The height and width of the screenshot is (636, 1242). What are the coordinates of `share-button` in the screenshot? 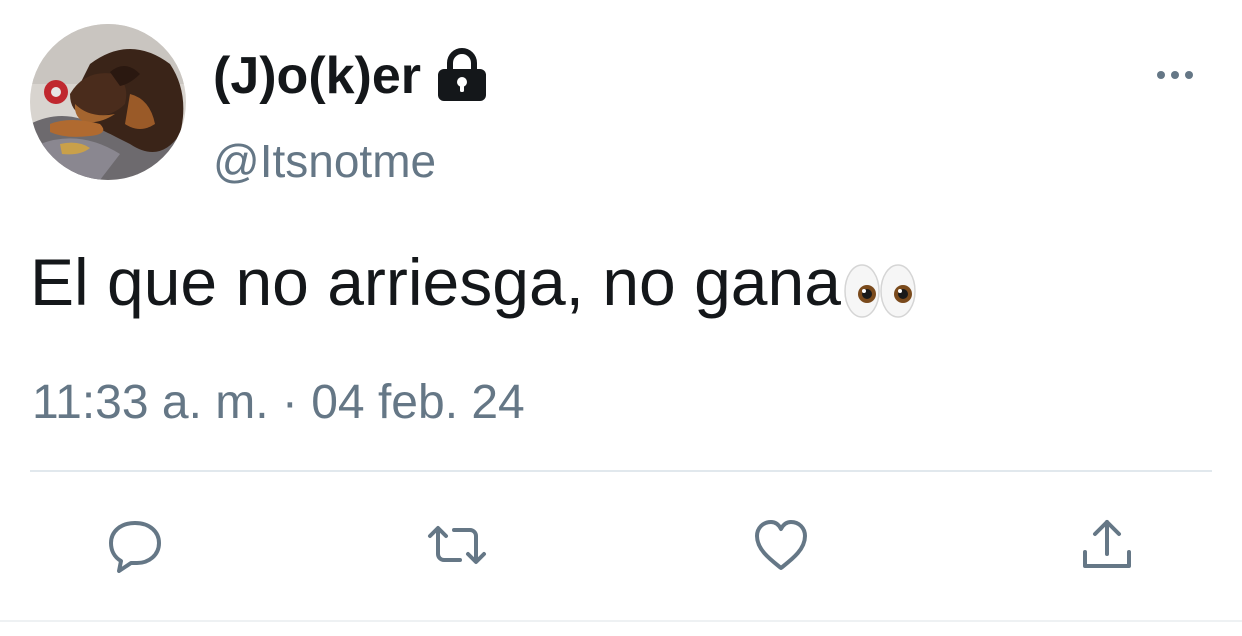 It's located at (1107, 545).